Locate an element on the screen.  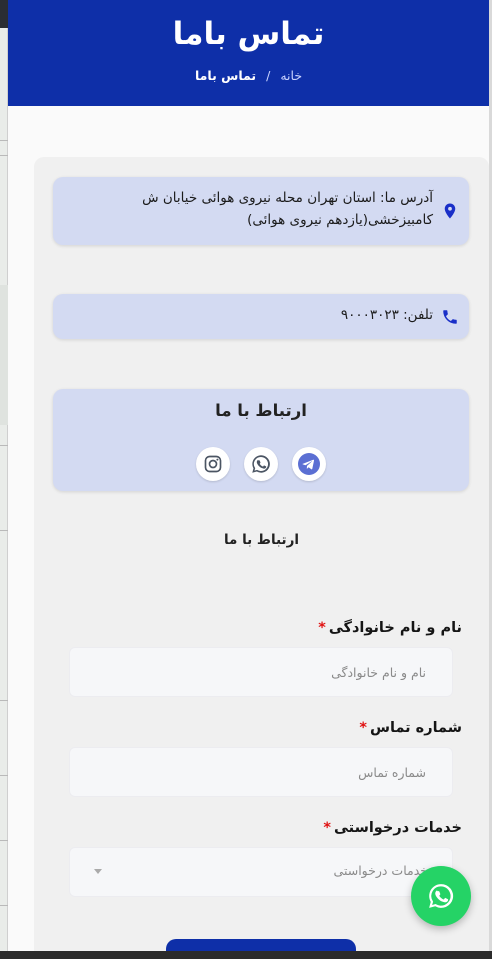
submit-button is located at coordinates (261, 945).